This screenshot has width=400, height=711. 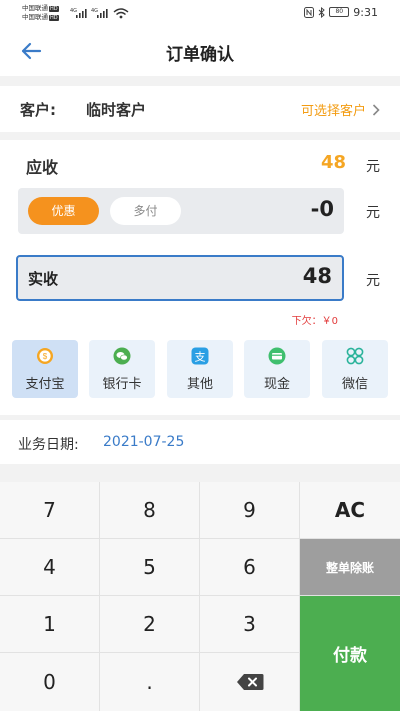 What do you see at coordinates (200, 55) in the screenshot?
I see `page-title: 订单确认` at bounding box center [200, 55].